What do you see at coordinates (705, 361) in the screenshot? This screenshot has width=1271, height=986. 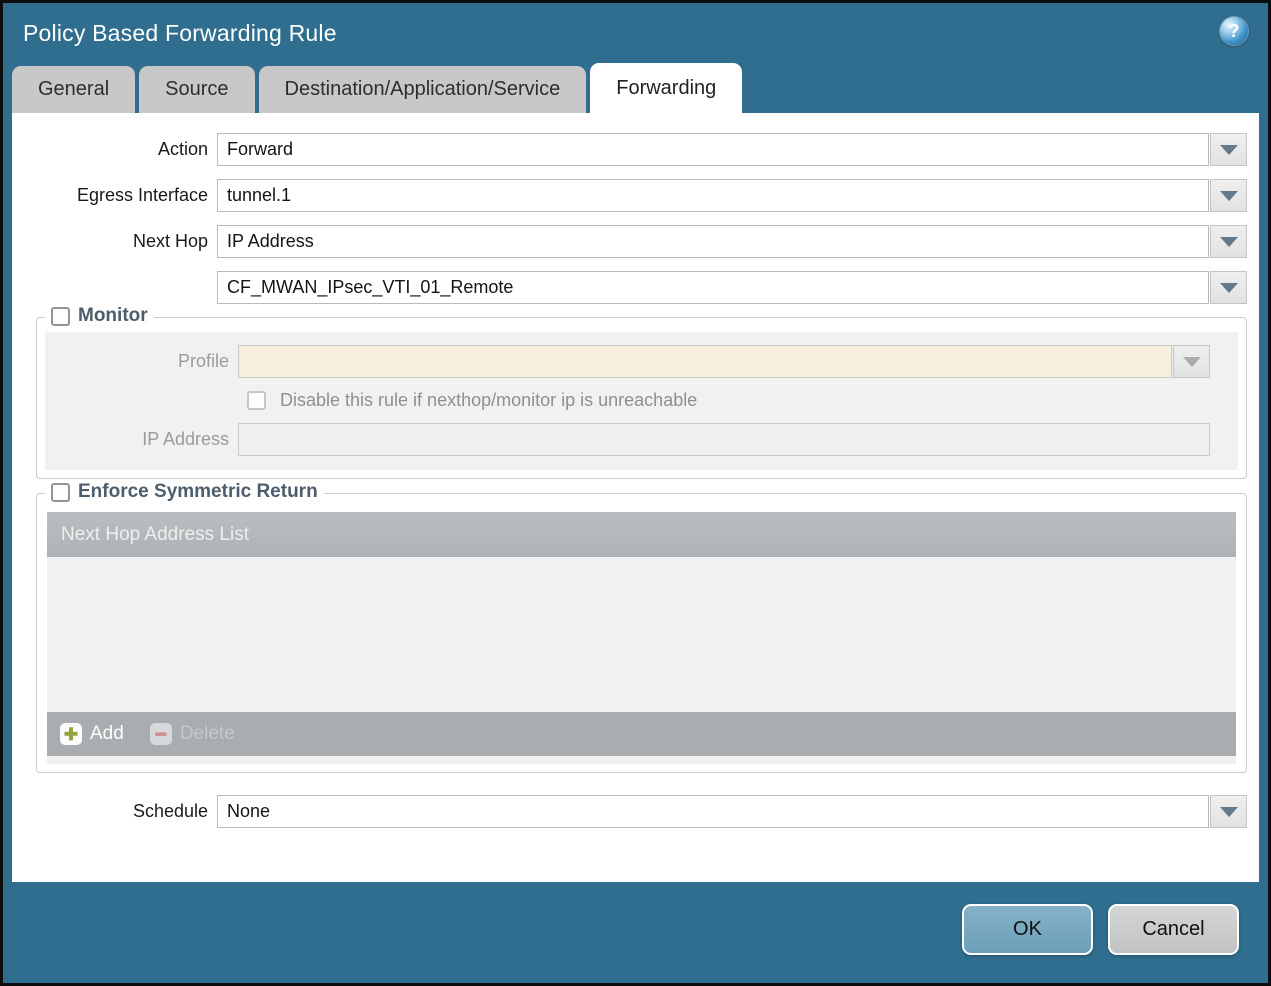 I see `profile-select` at bounding box center [705, 361].